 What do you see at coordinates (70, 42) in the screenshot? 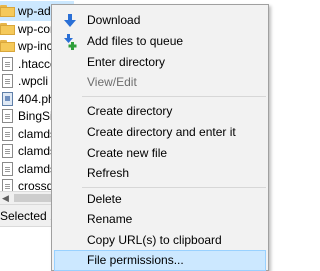
I see `add-to-queue-icon` at bounding box center [70, 42].